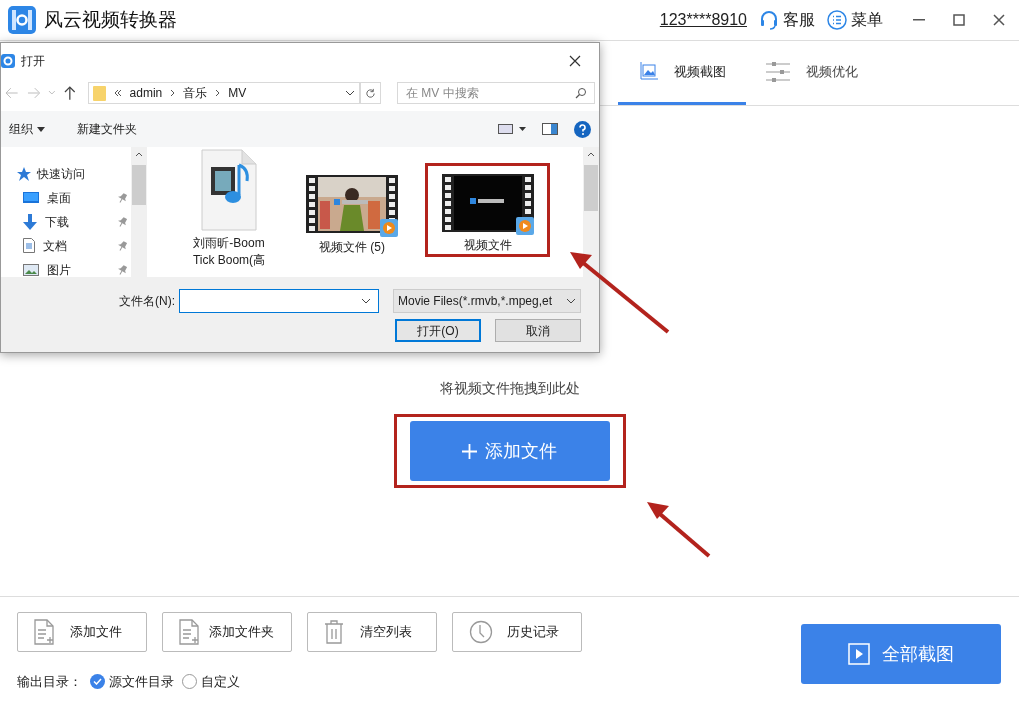 The image size is (1019, 709). I want to click on preview-pane-icon, so click(550, 129).